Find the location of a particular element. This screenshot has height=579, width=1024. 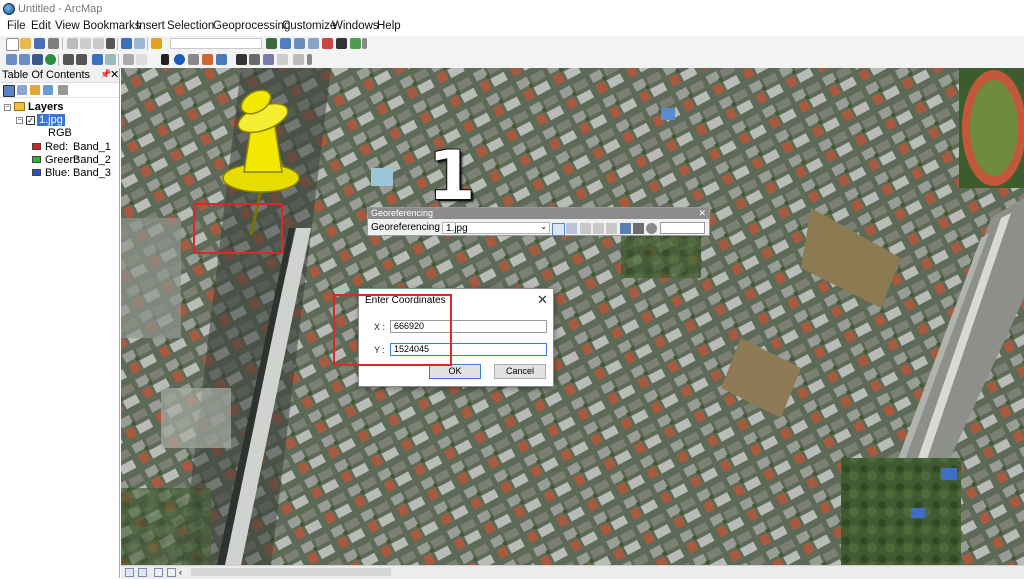

search-window-icon is located at coordinates (313, 43).